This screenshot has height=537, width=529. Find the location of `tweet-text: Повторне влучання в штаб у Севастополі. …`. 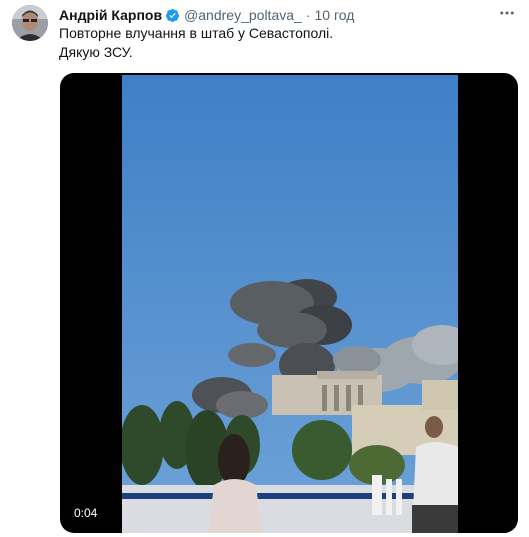

tweet-text: Повторне влучання в штаб у Севастополі. … is located at coordinates (289, 42).